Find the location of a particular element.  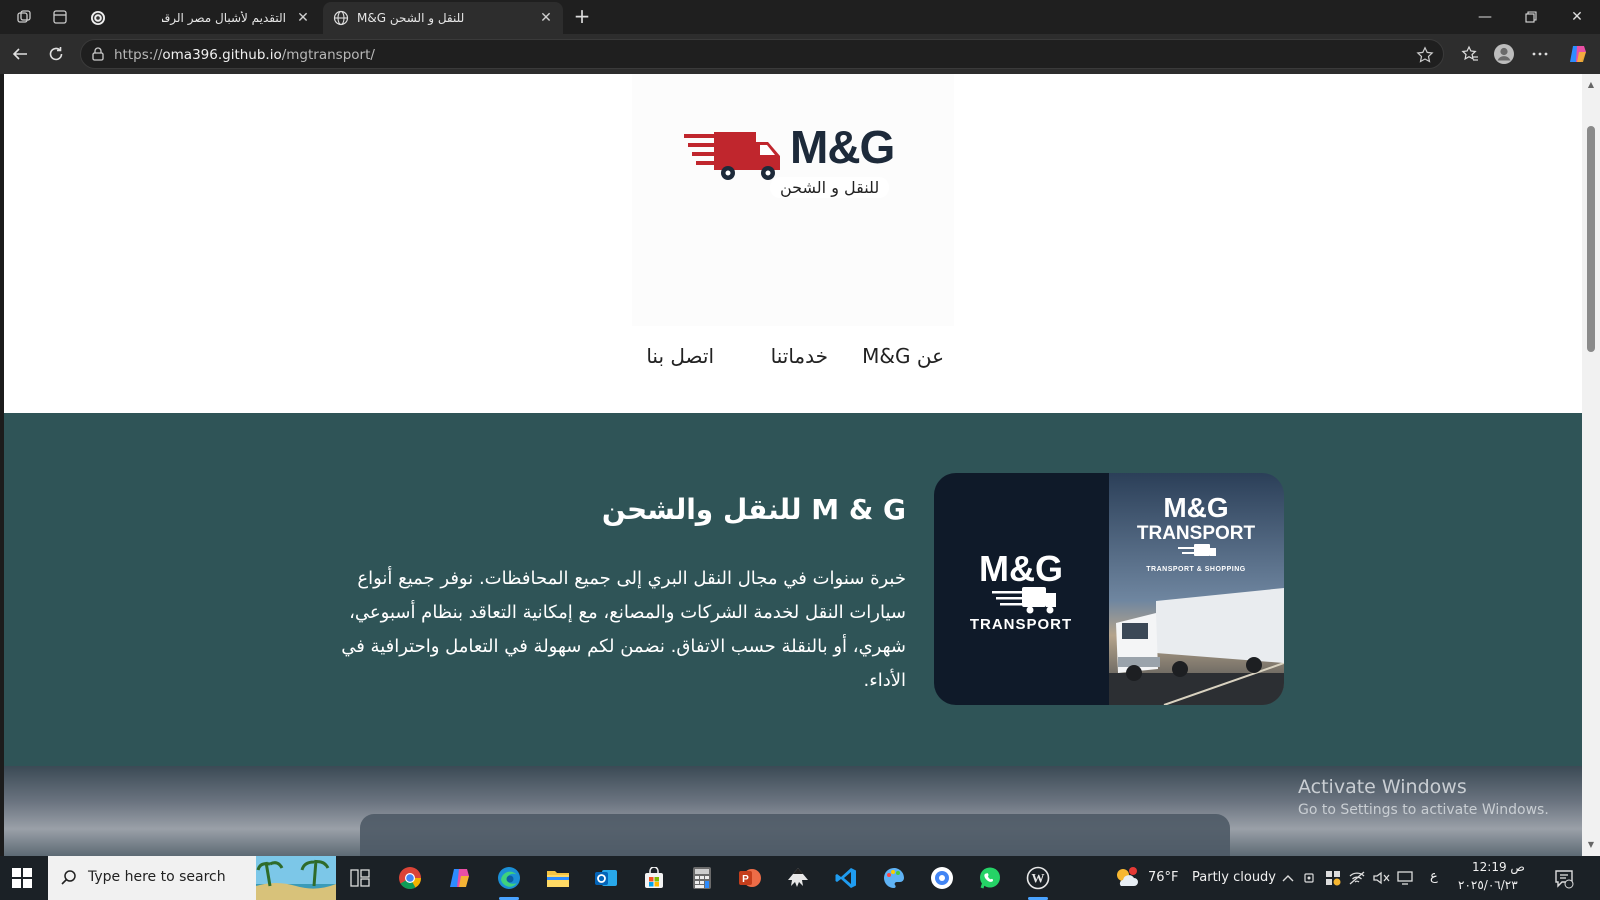

logo-subtitle: للنقل و الشحن is located at coordinates (830, 187).